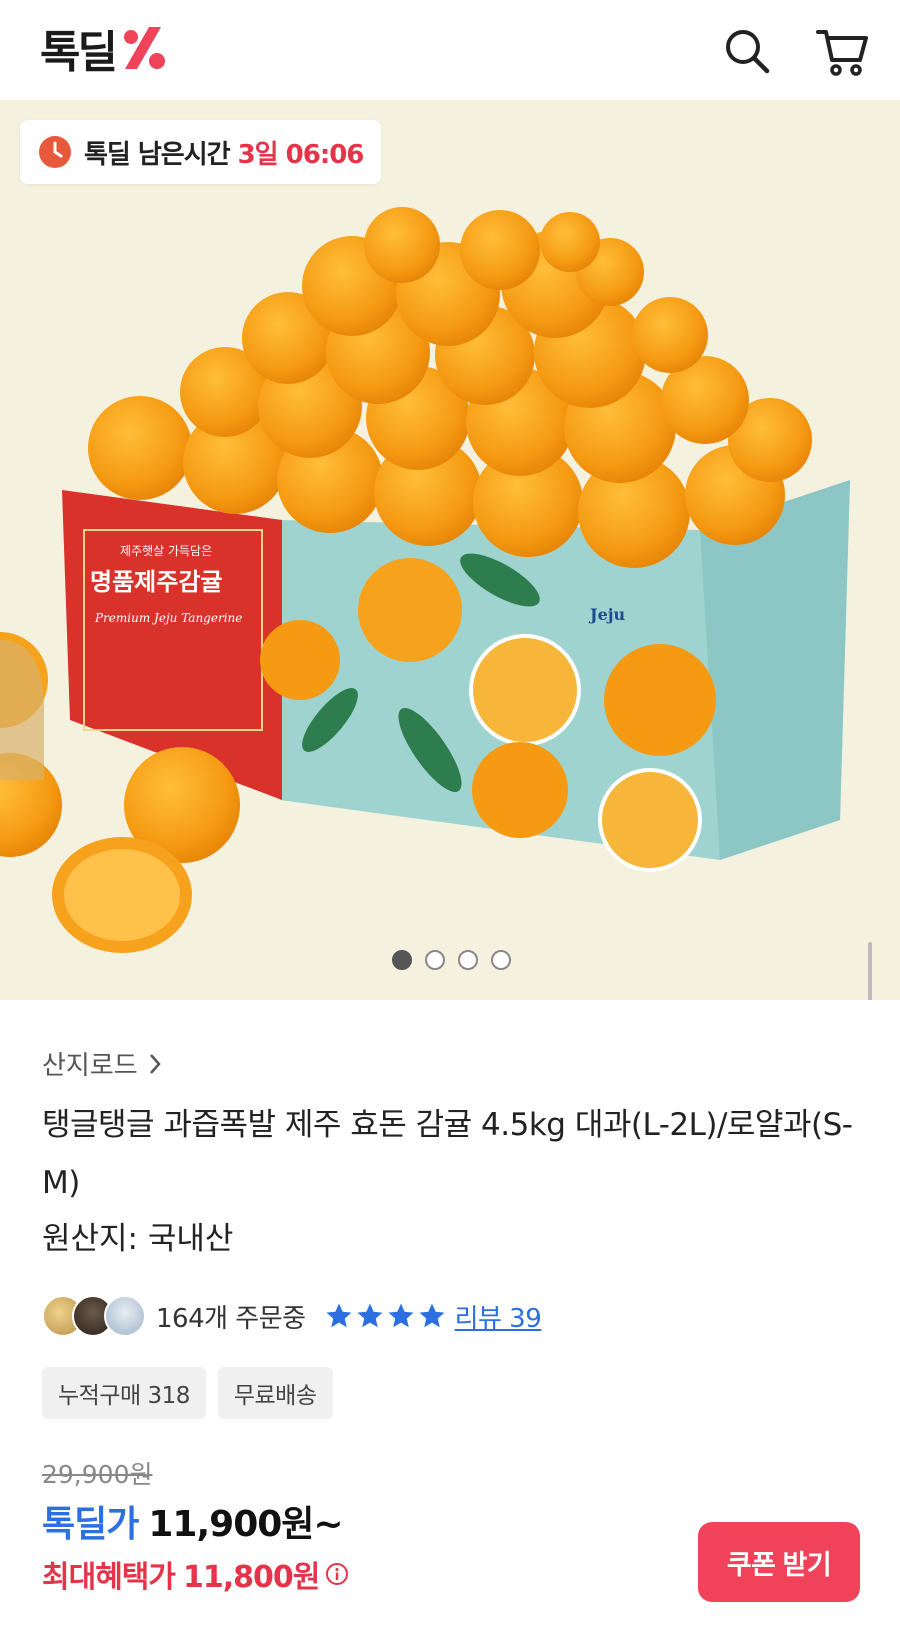 This screenshot has height=1627, width=900. I want to click on deal-price-label: 톡딜가, so click(90, 1524).